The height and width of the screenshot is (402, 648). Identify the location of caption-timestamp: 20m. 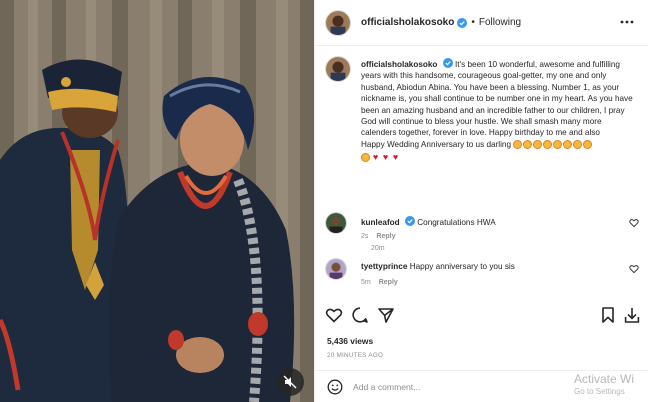
(378, 248).